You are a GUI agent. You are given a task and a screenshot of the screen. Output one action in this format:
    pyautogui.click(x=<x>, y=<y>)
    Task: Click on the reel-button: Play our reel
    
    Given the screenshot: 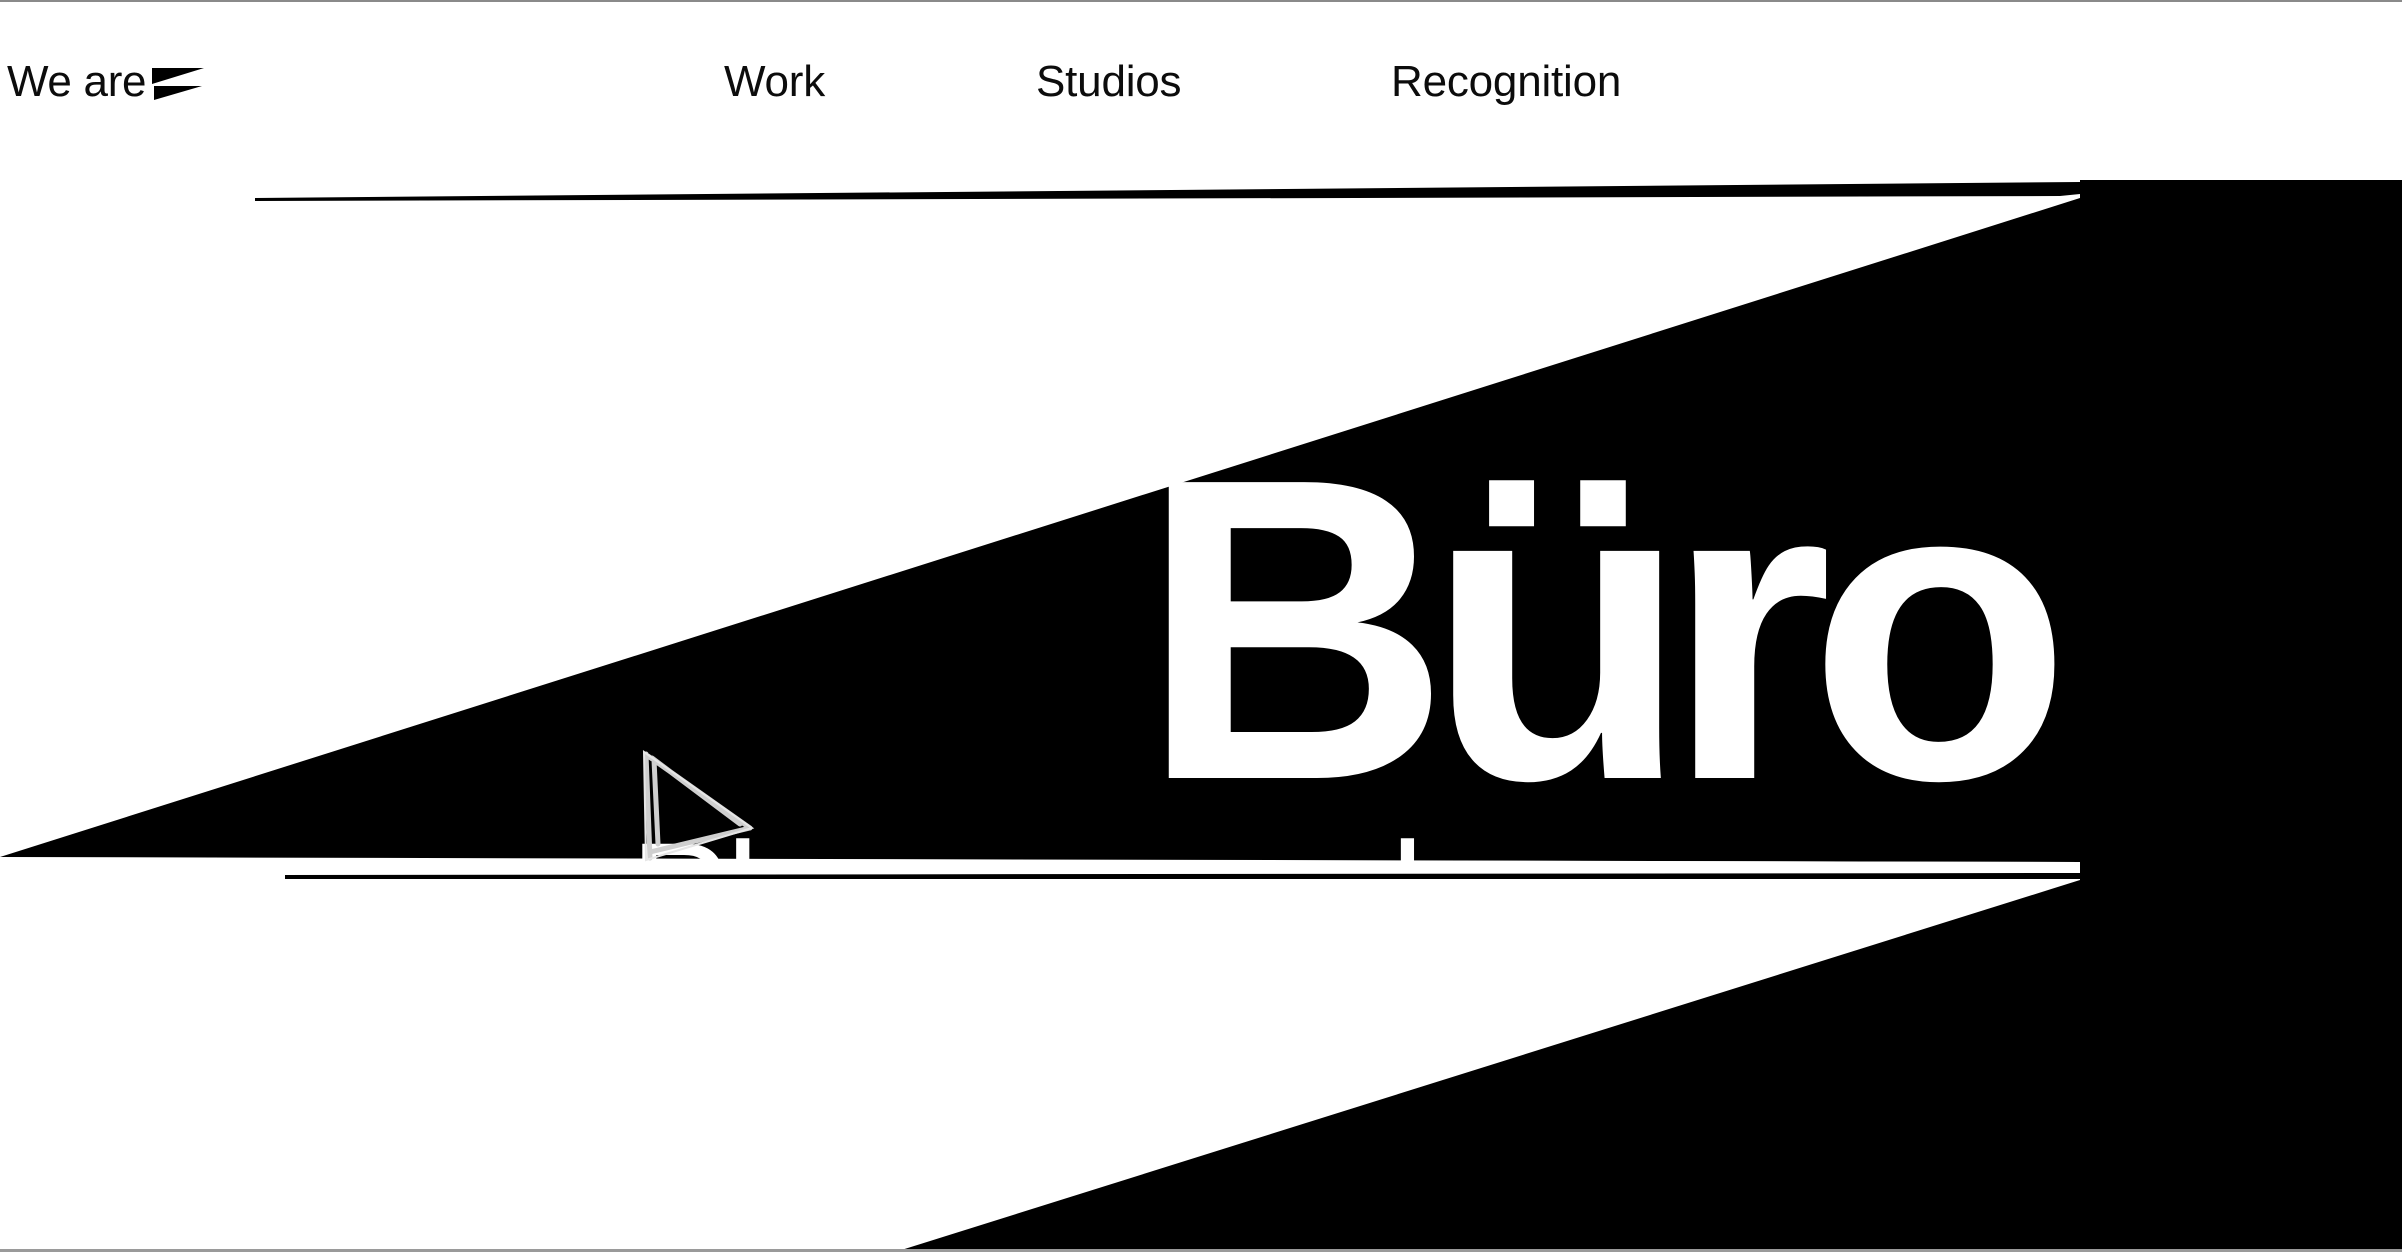 What is the action you would take?
    pyautogui.click(x=1210, y=805)
    